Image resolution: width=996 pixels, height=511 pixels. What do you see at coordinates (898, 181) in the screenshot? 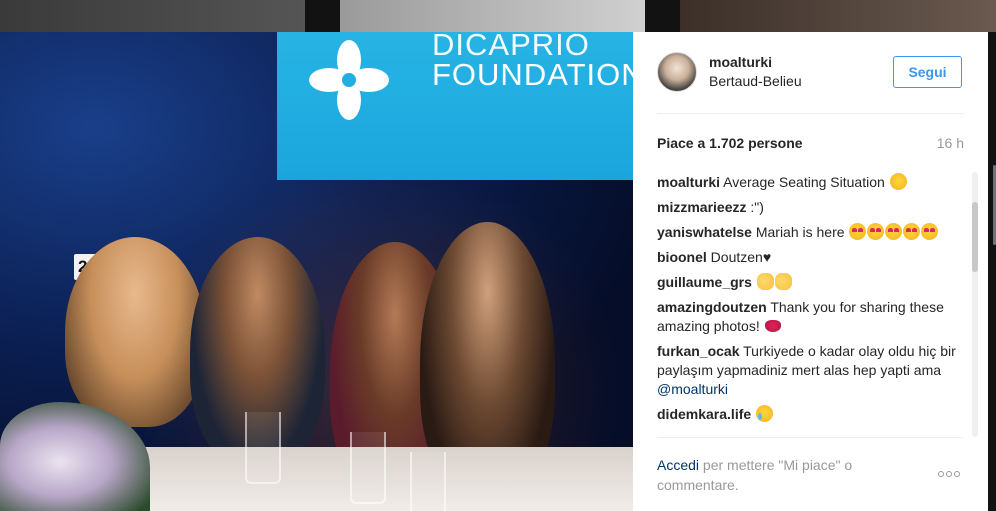
I see `smirk-emoji-icon` at bounding box center [898, 181].